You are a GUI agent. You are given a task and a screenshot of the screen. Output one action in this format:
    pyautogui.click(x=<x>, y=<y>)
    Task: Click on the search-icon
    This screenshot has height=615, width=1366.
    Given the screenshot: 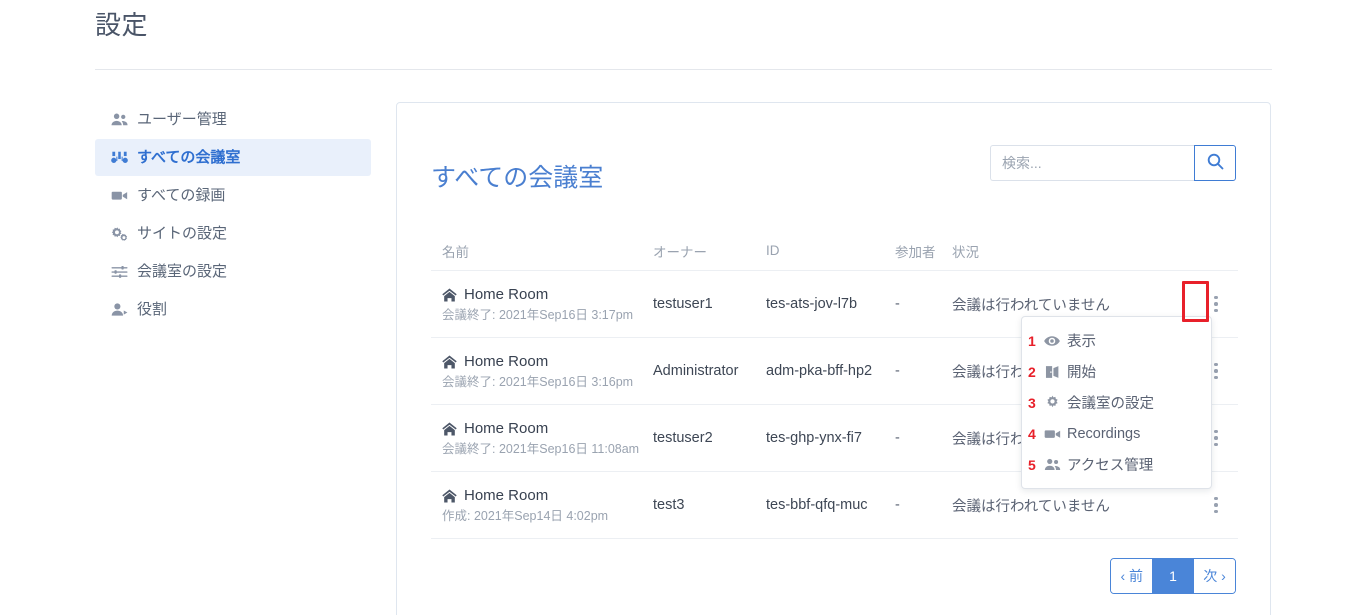 What is the action you would take?
    pyautogui.click(x=1215, y=163)
    